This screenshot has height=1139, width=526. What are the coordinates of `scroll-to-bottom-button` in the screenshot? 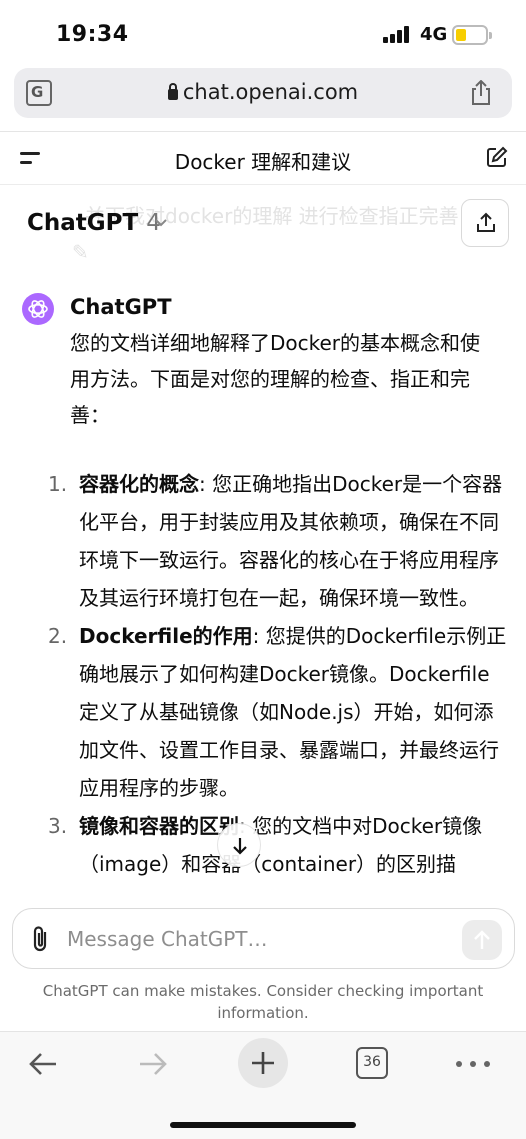 It's located at (239, 845).